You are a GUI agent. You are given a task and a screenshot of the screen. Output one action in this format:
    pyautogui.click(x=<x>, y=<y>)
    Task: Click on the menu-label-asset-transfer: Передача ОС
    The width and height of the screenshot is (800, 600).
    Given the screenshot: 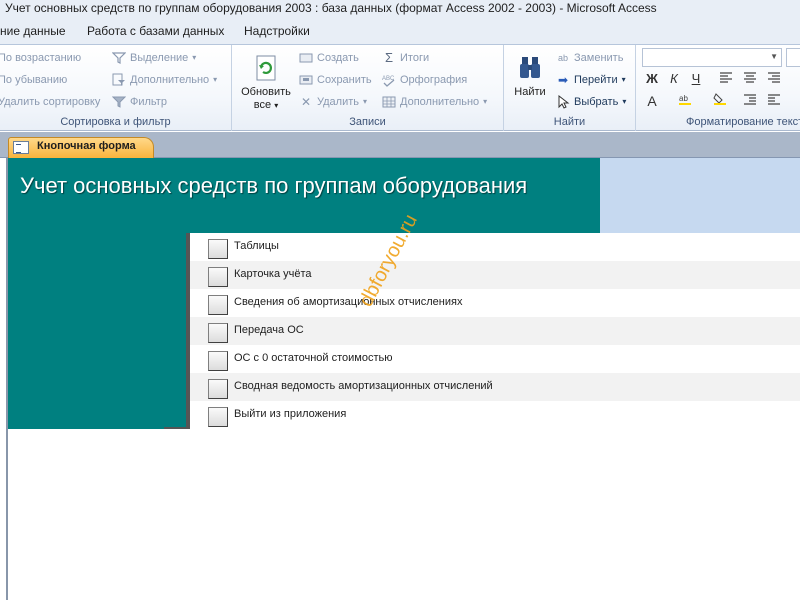 What is the action you would take?
    pyautogui.click(x=269, y=330)
    